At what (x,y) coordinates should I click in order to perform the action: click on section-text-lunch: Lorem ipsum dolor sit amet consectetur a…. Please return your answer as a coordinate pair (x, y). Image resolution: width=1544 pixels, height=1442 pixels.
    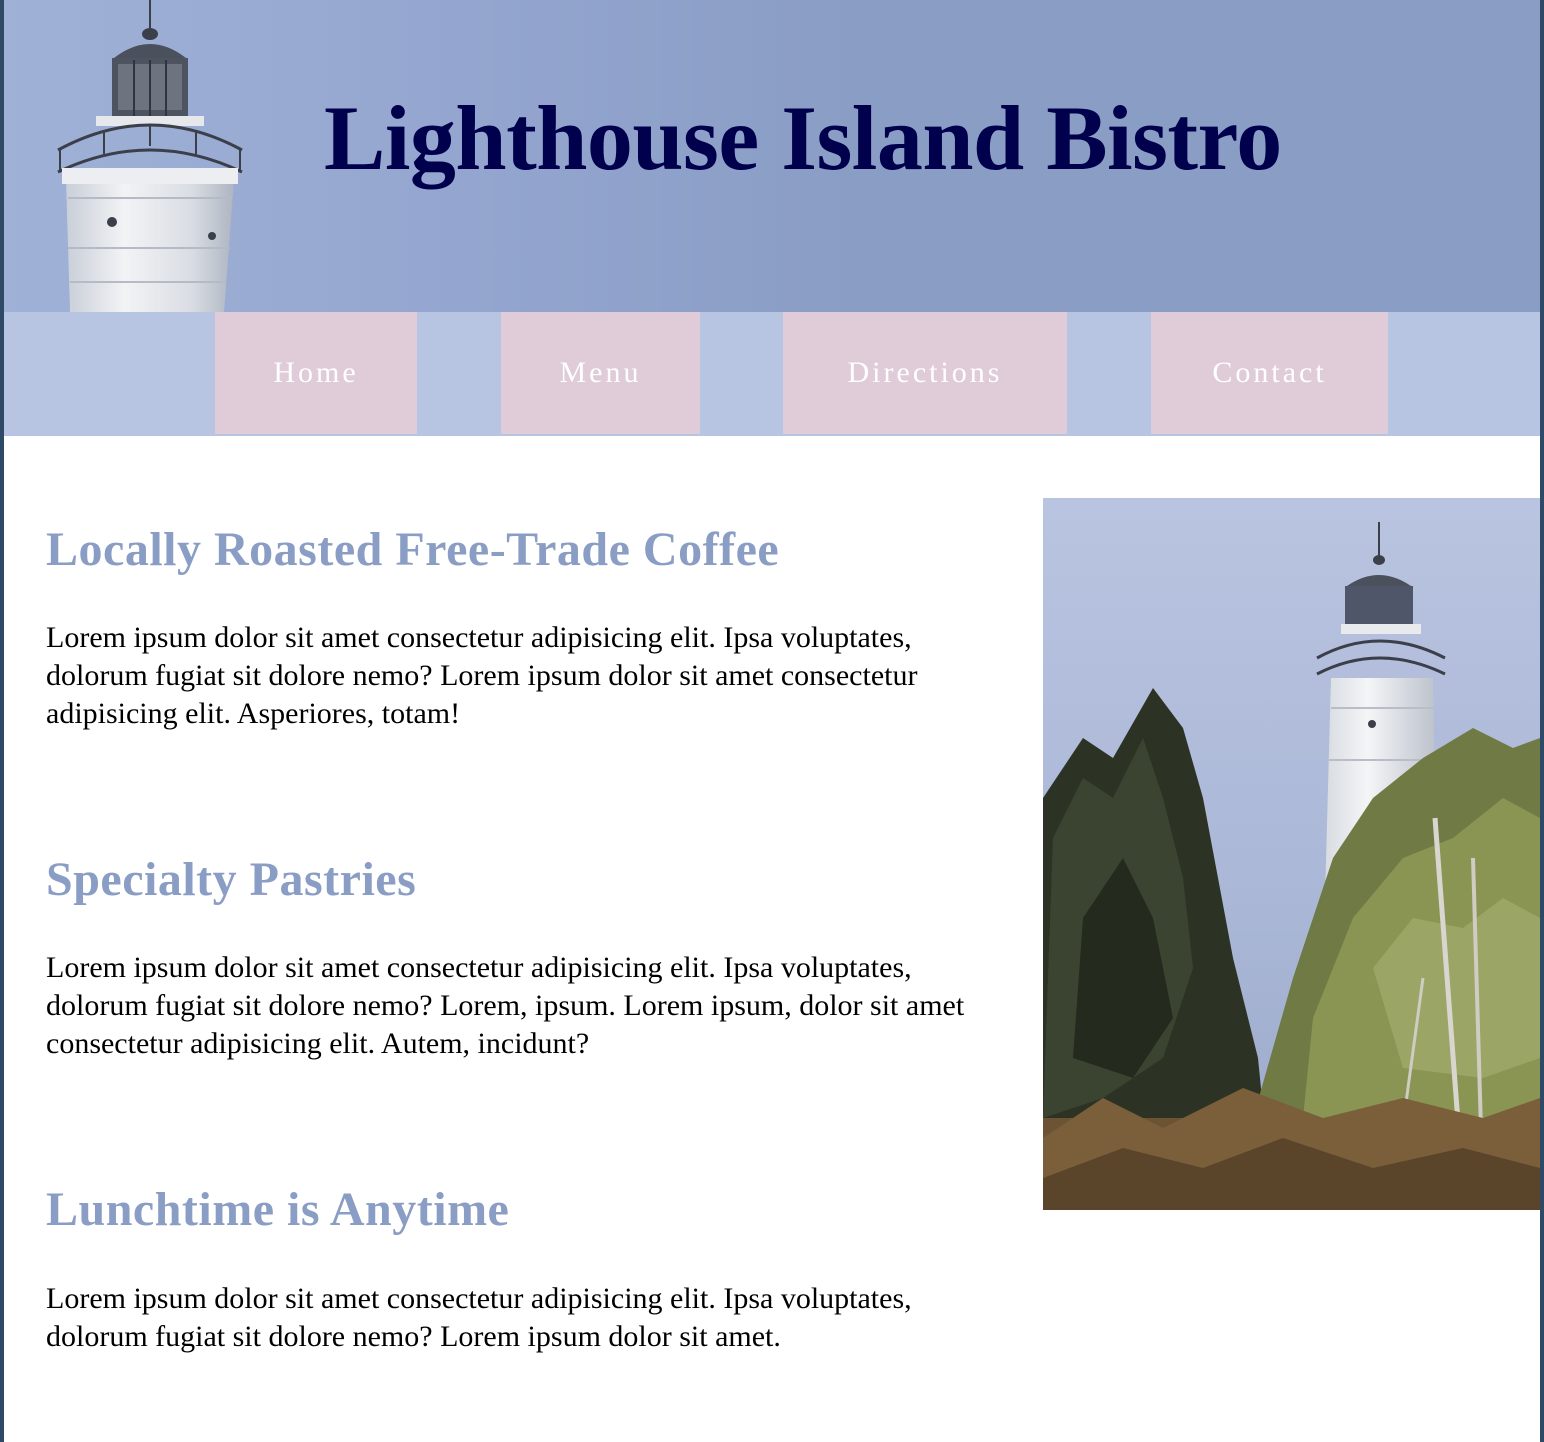
    Looking at the image, I should click on (479, 1317).